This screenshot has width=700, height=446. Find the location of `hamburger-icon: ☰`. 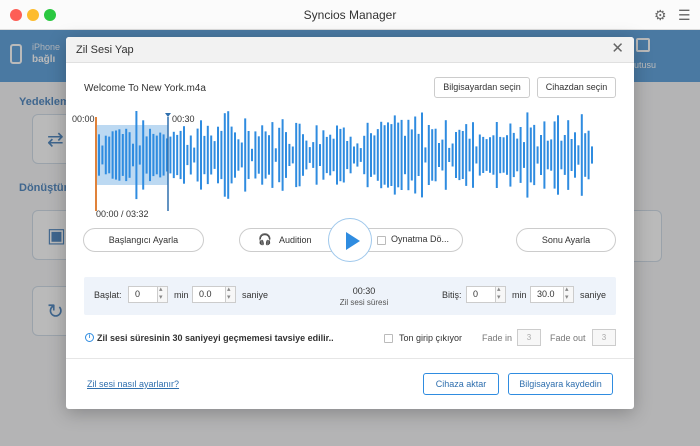

hamburger-icon: ☰ is located at coordinates (684, 15).